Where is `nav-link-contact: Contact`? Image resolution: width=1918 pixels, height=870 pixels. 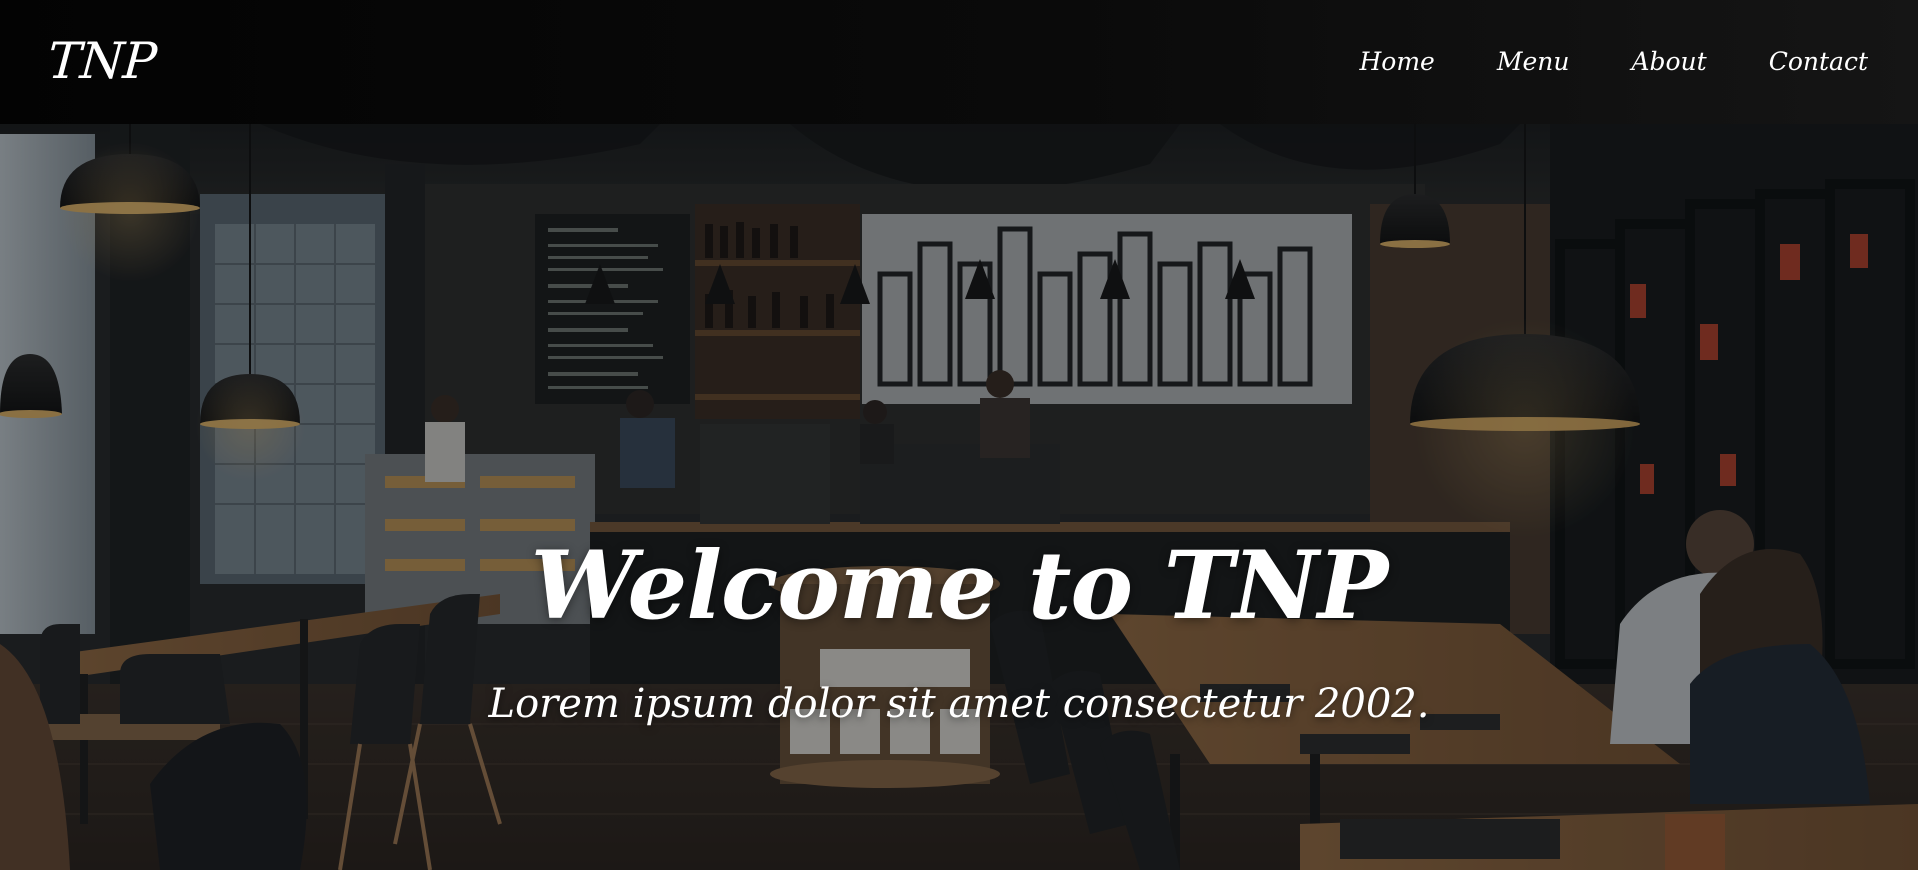
nav-link-contact: Contact is located at coordinates (1818, 62).